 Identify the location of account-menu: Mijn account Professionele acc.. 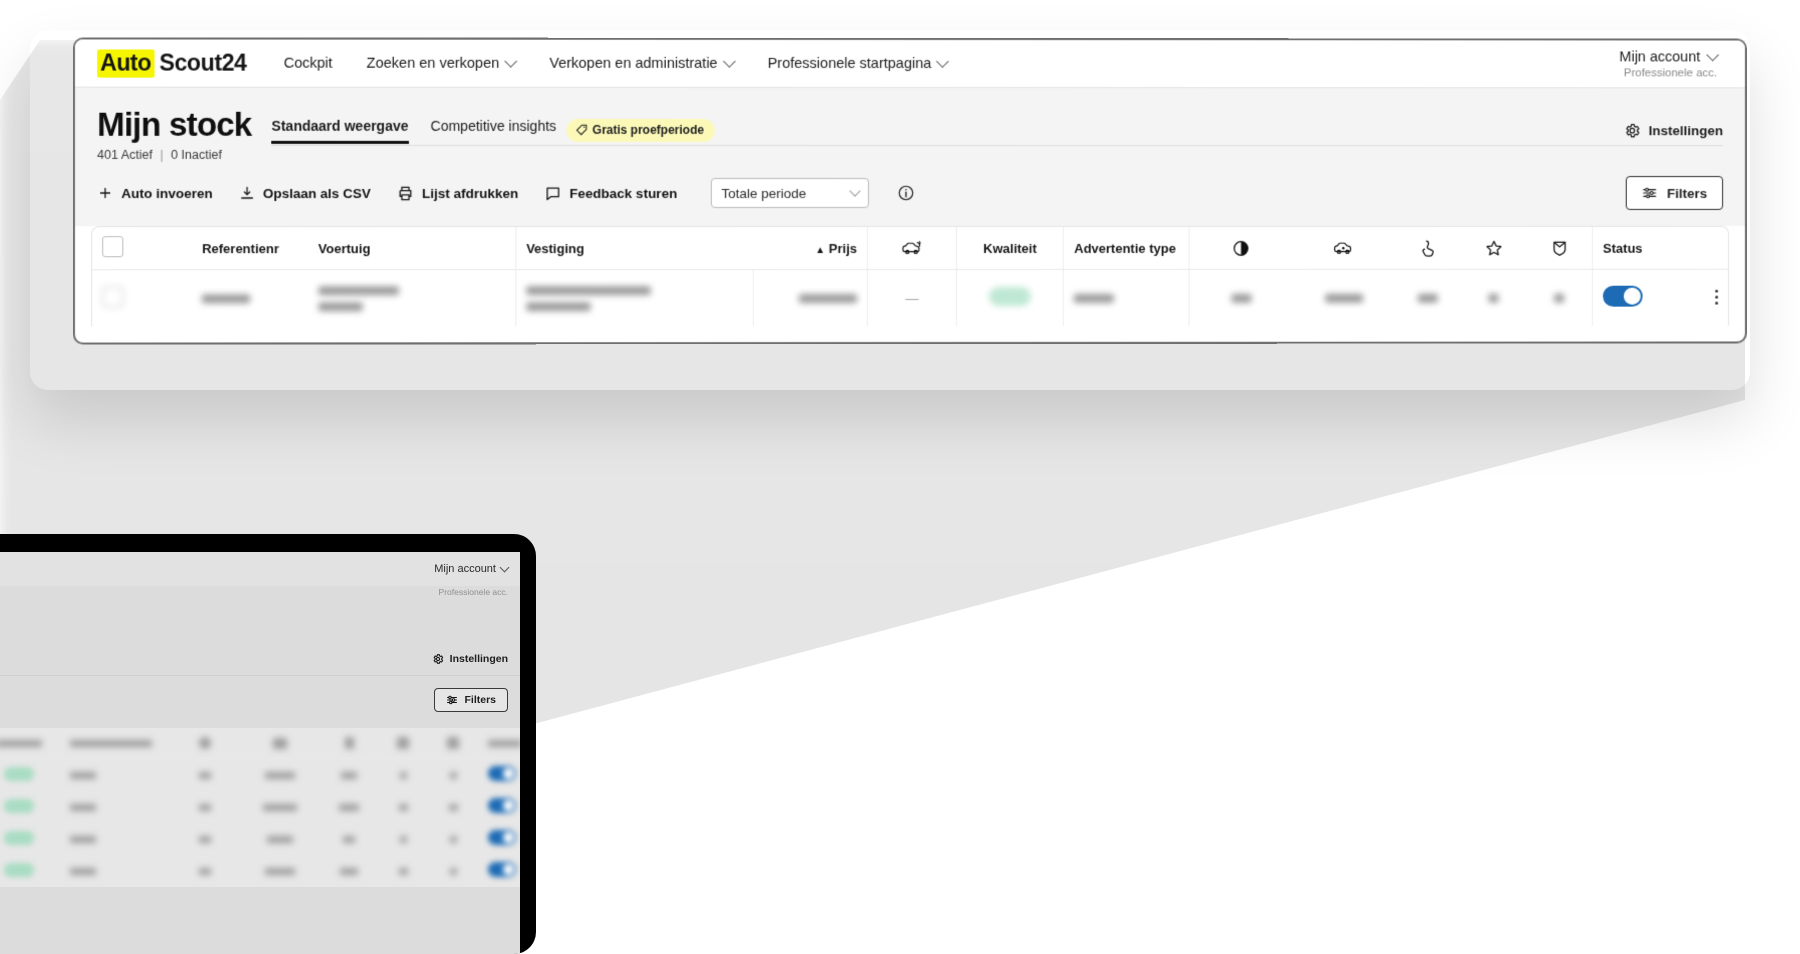
(1671, 63).